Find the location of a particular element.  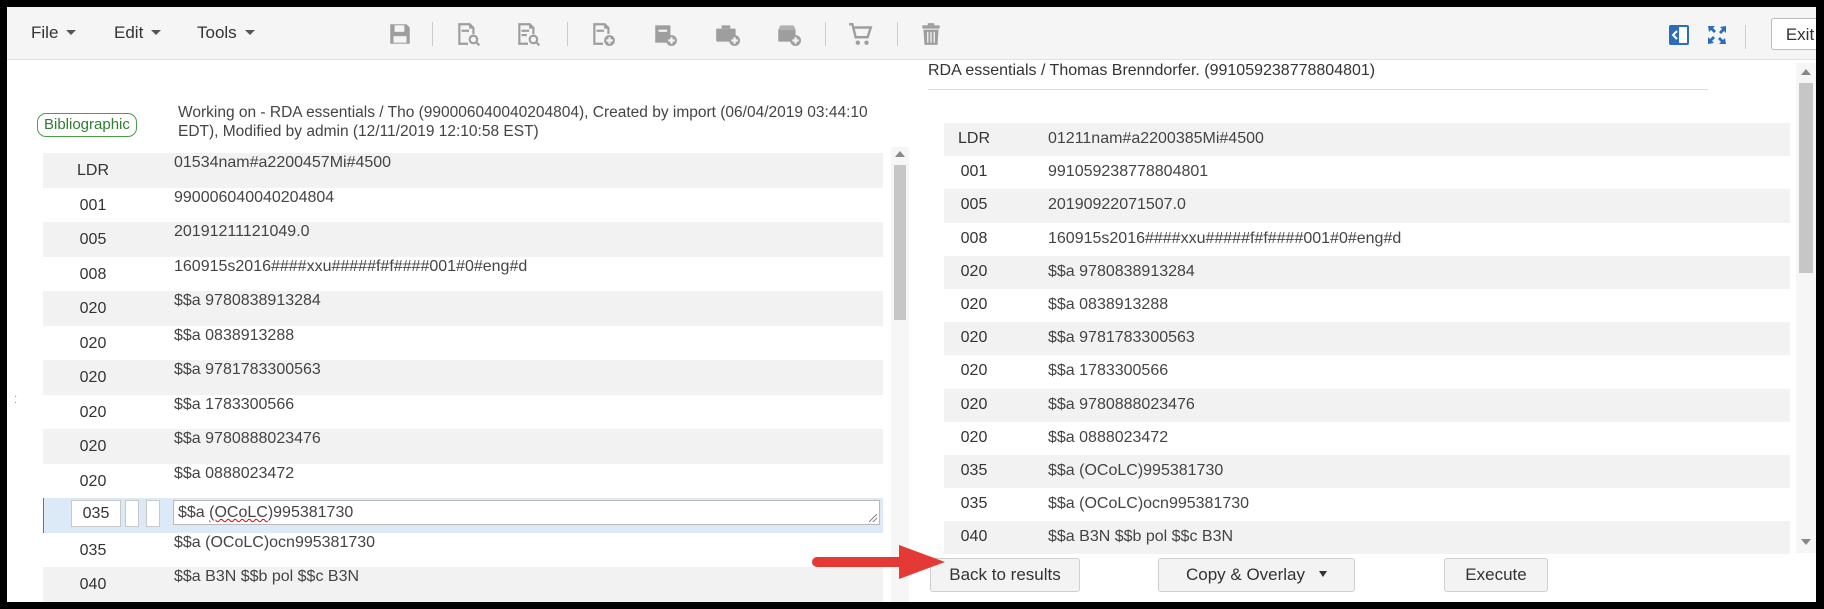

spellcheck-word: (OCoLC is located at coordinates (238, 512).